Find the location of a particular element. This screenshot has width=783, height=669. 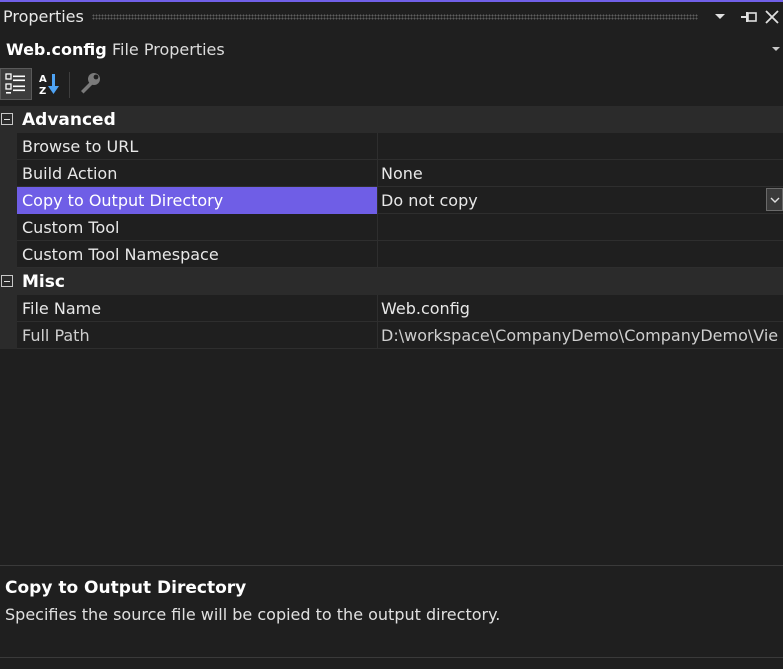

property-row: Custom Tool Namespace is located at coordinates (391, 254).